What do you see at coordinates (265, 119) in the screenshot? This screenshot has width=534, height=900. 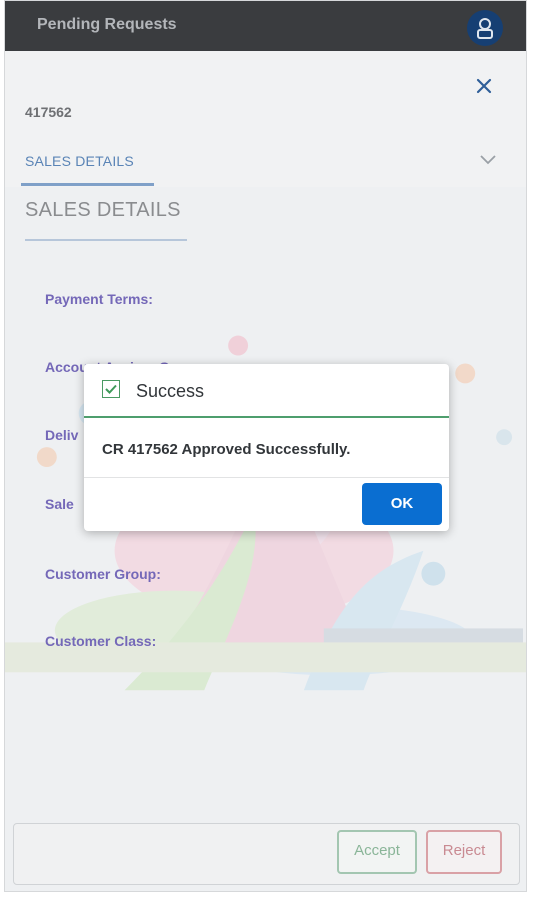 I see `object-header: 417562 SALES DETAILS` at bounding box center [265, 119].